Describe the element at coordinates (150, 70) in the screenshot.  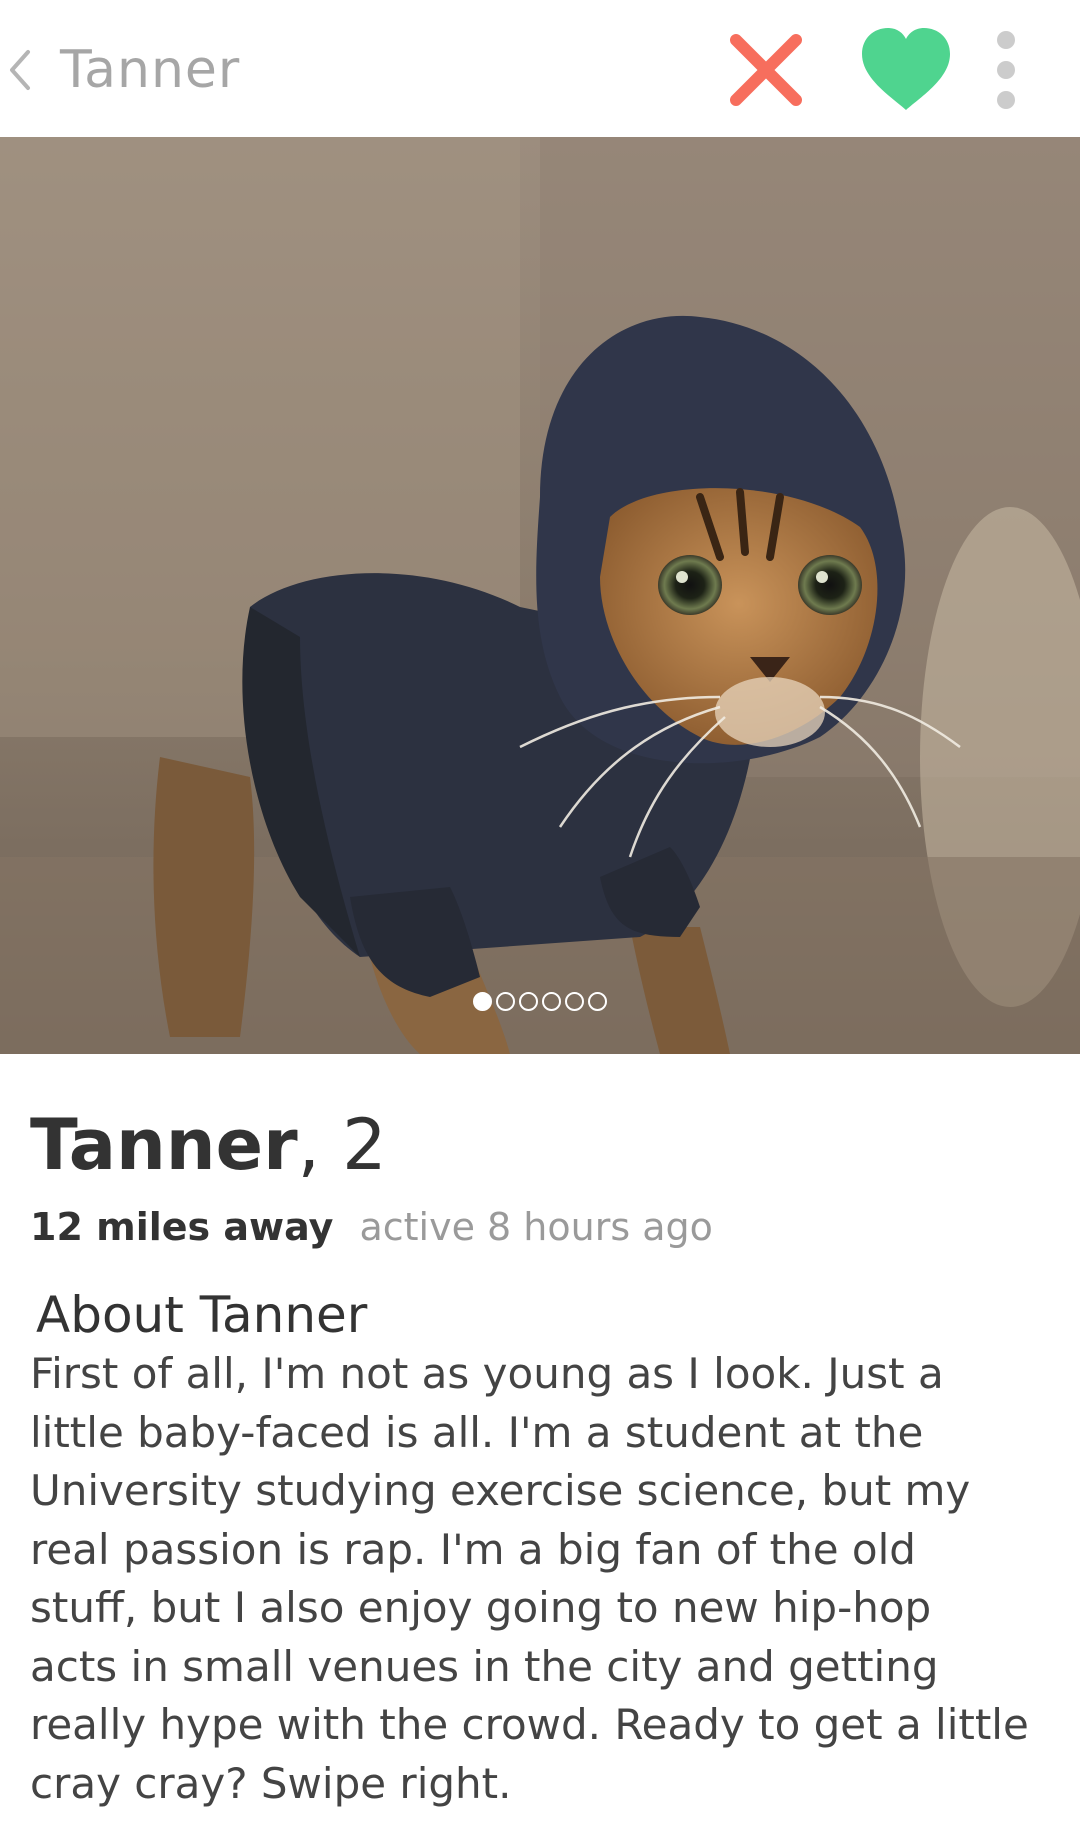
I see `profile-title: Tanner` at that location.